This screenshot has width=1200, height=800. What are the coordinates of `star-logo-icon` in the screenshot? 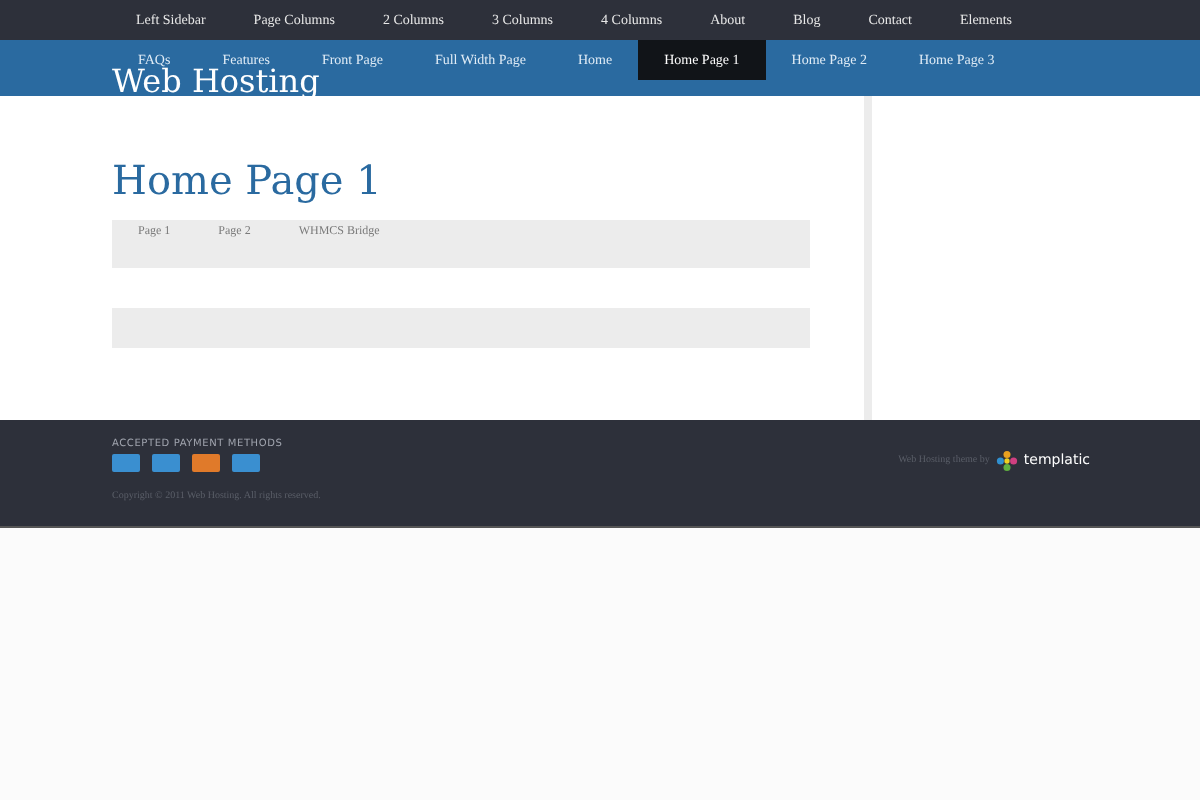 It's located at (1006, 460).